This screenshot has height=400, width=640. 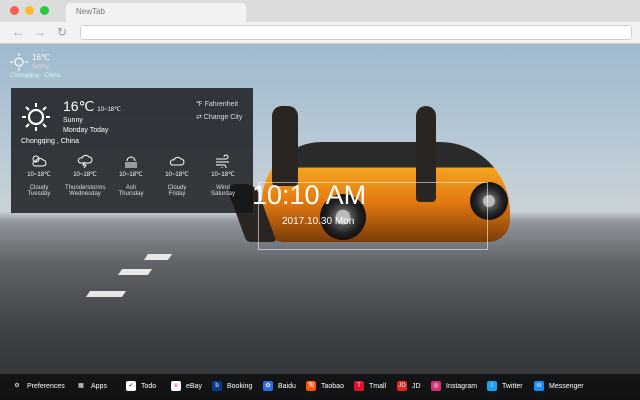 What do you see at coordinates (416, 386) in the screenshot?
I see `shortcut-label: JD` at bounding box center [416, 386].